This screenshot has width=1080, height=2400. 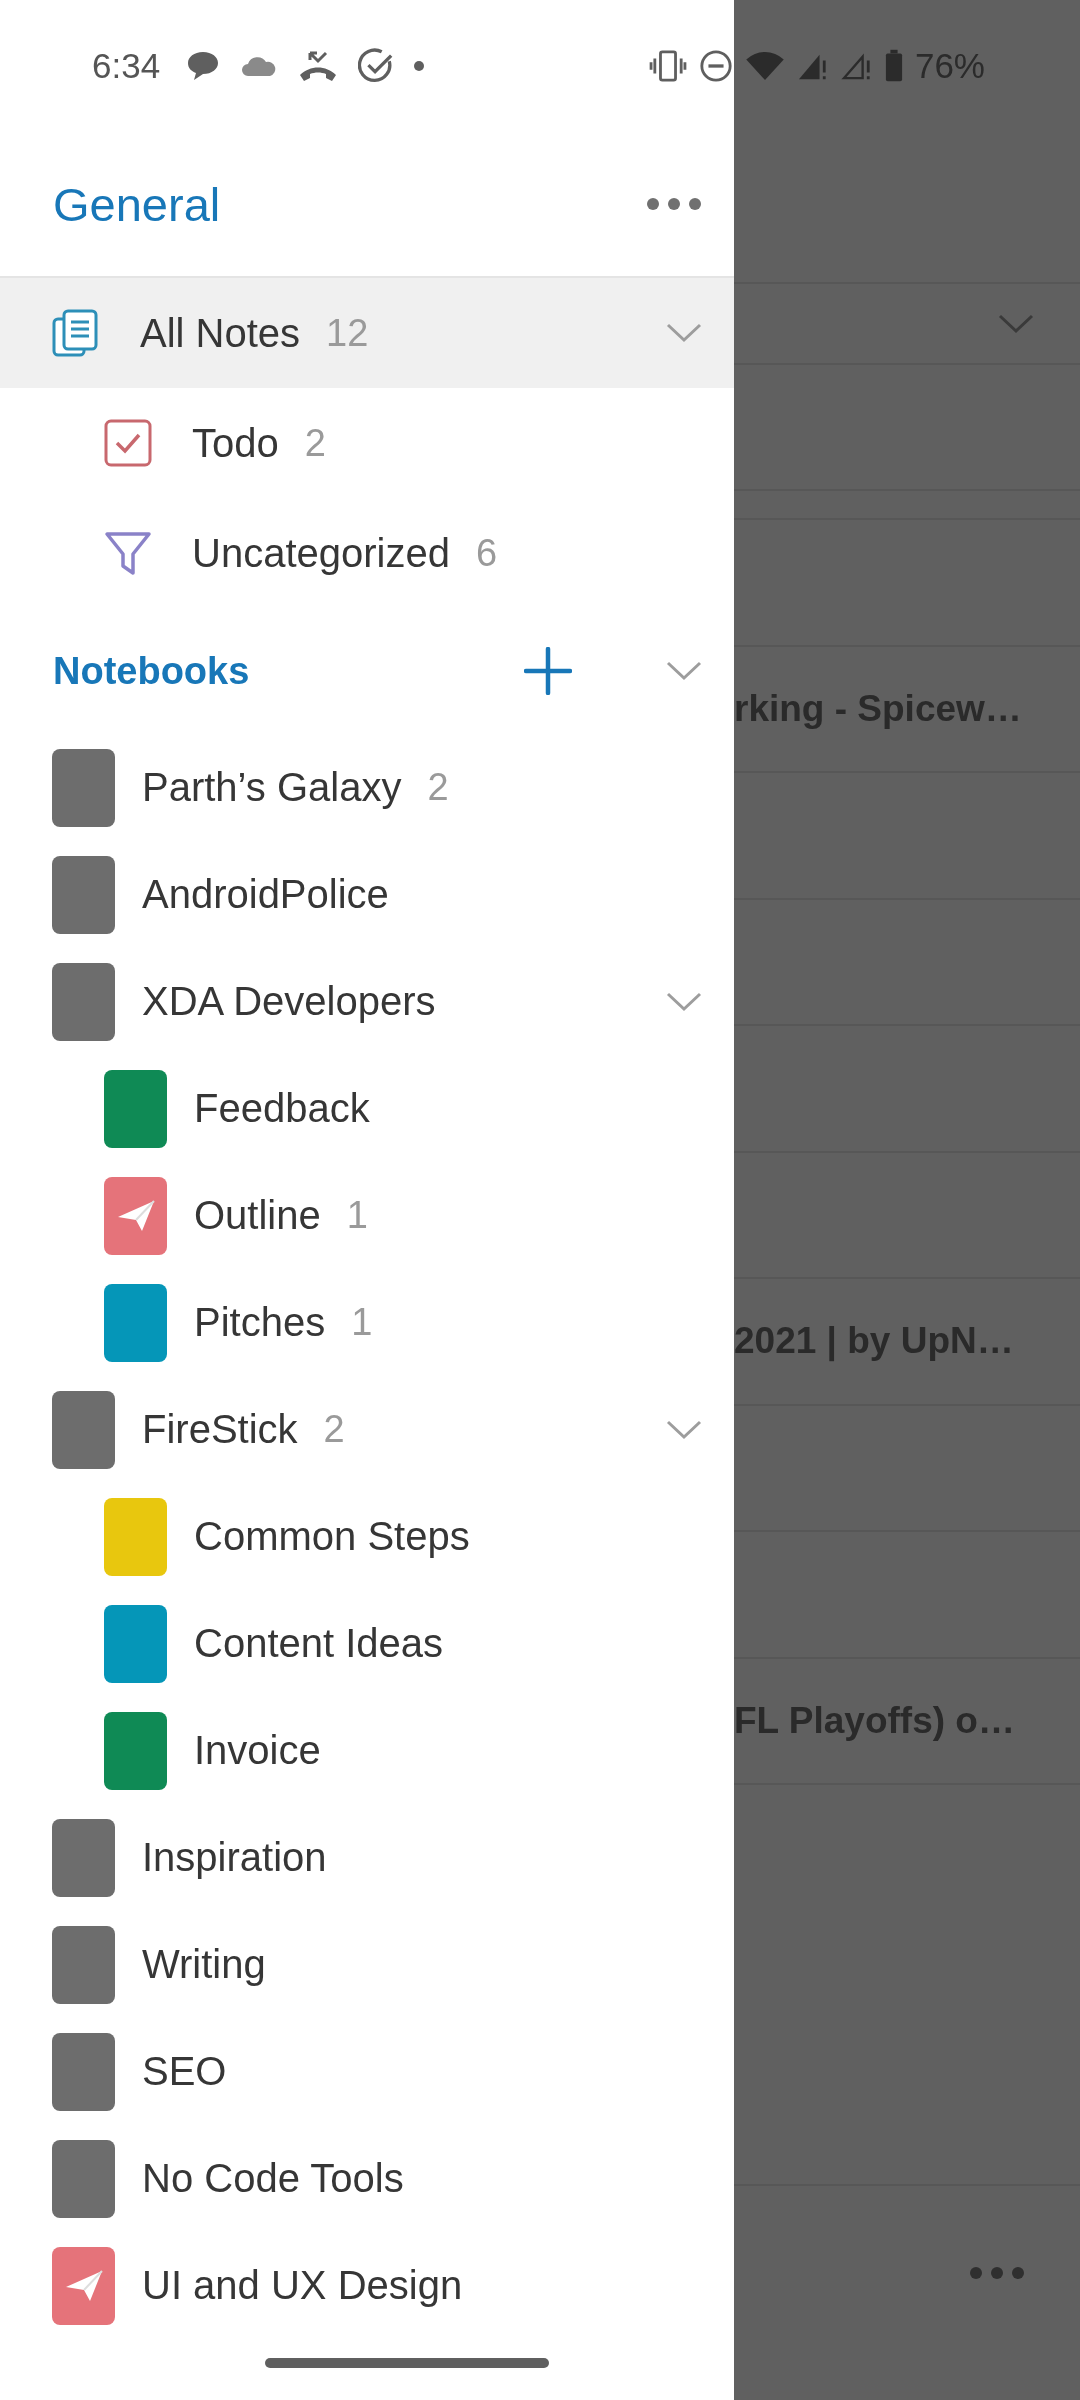 What do you see at coordinates (548, 671) in the screenshot?
I see `add-icon` at bounding box center [548, 671].